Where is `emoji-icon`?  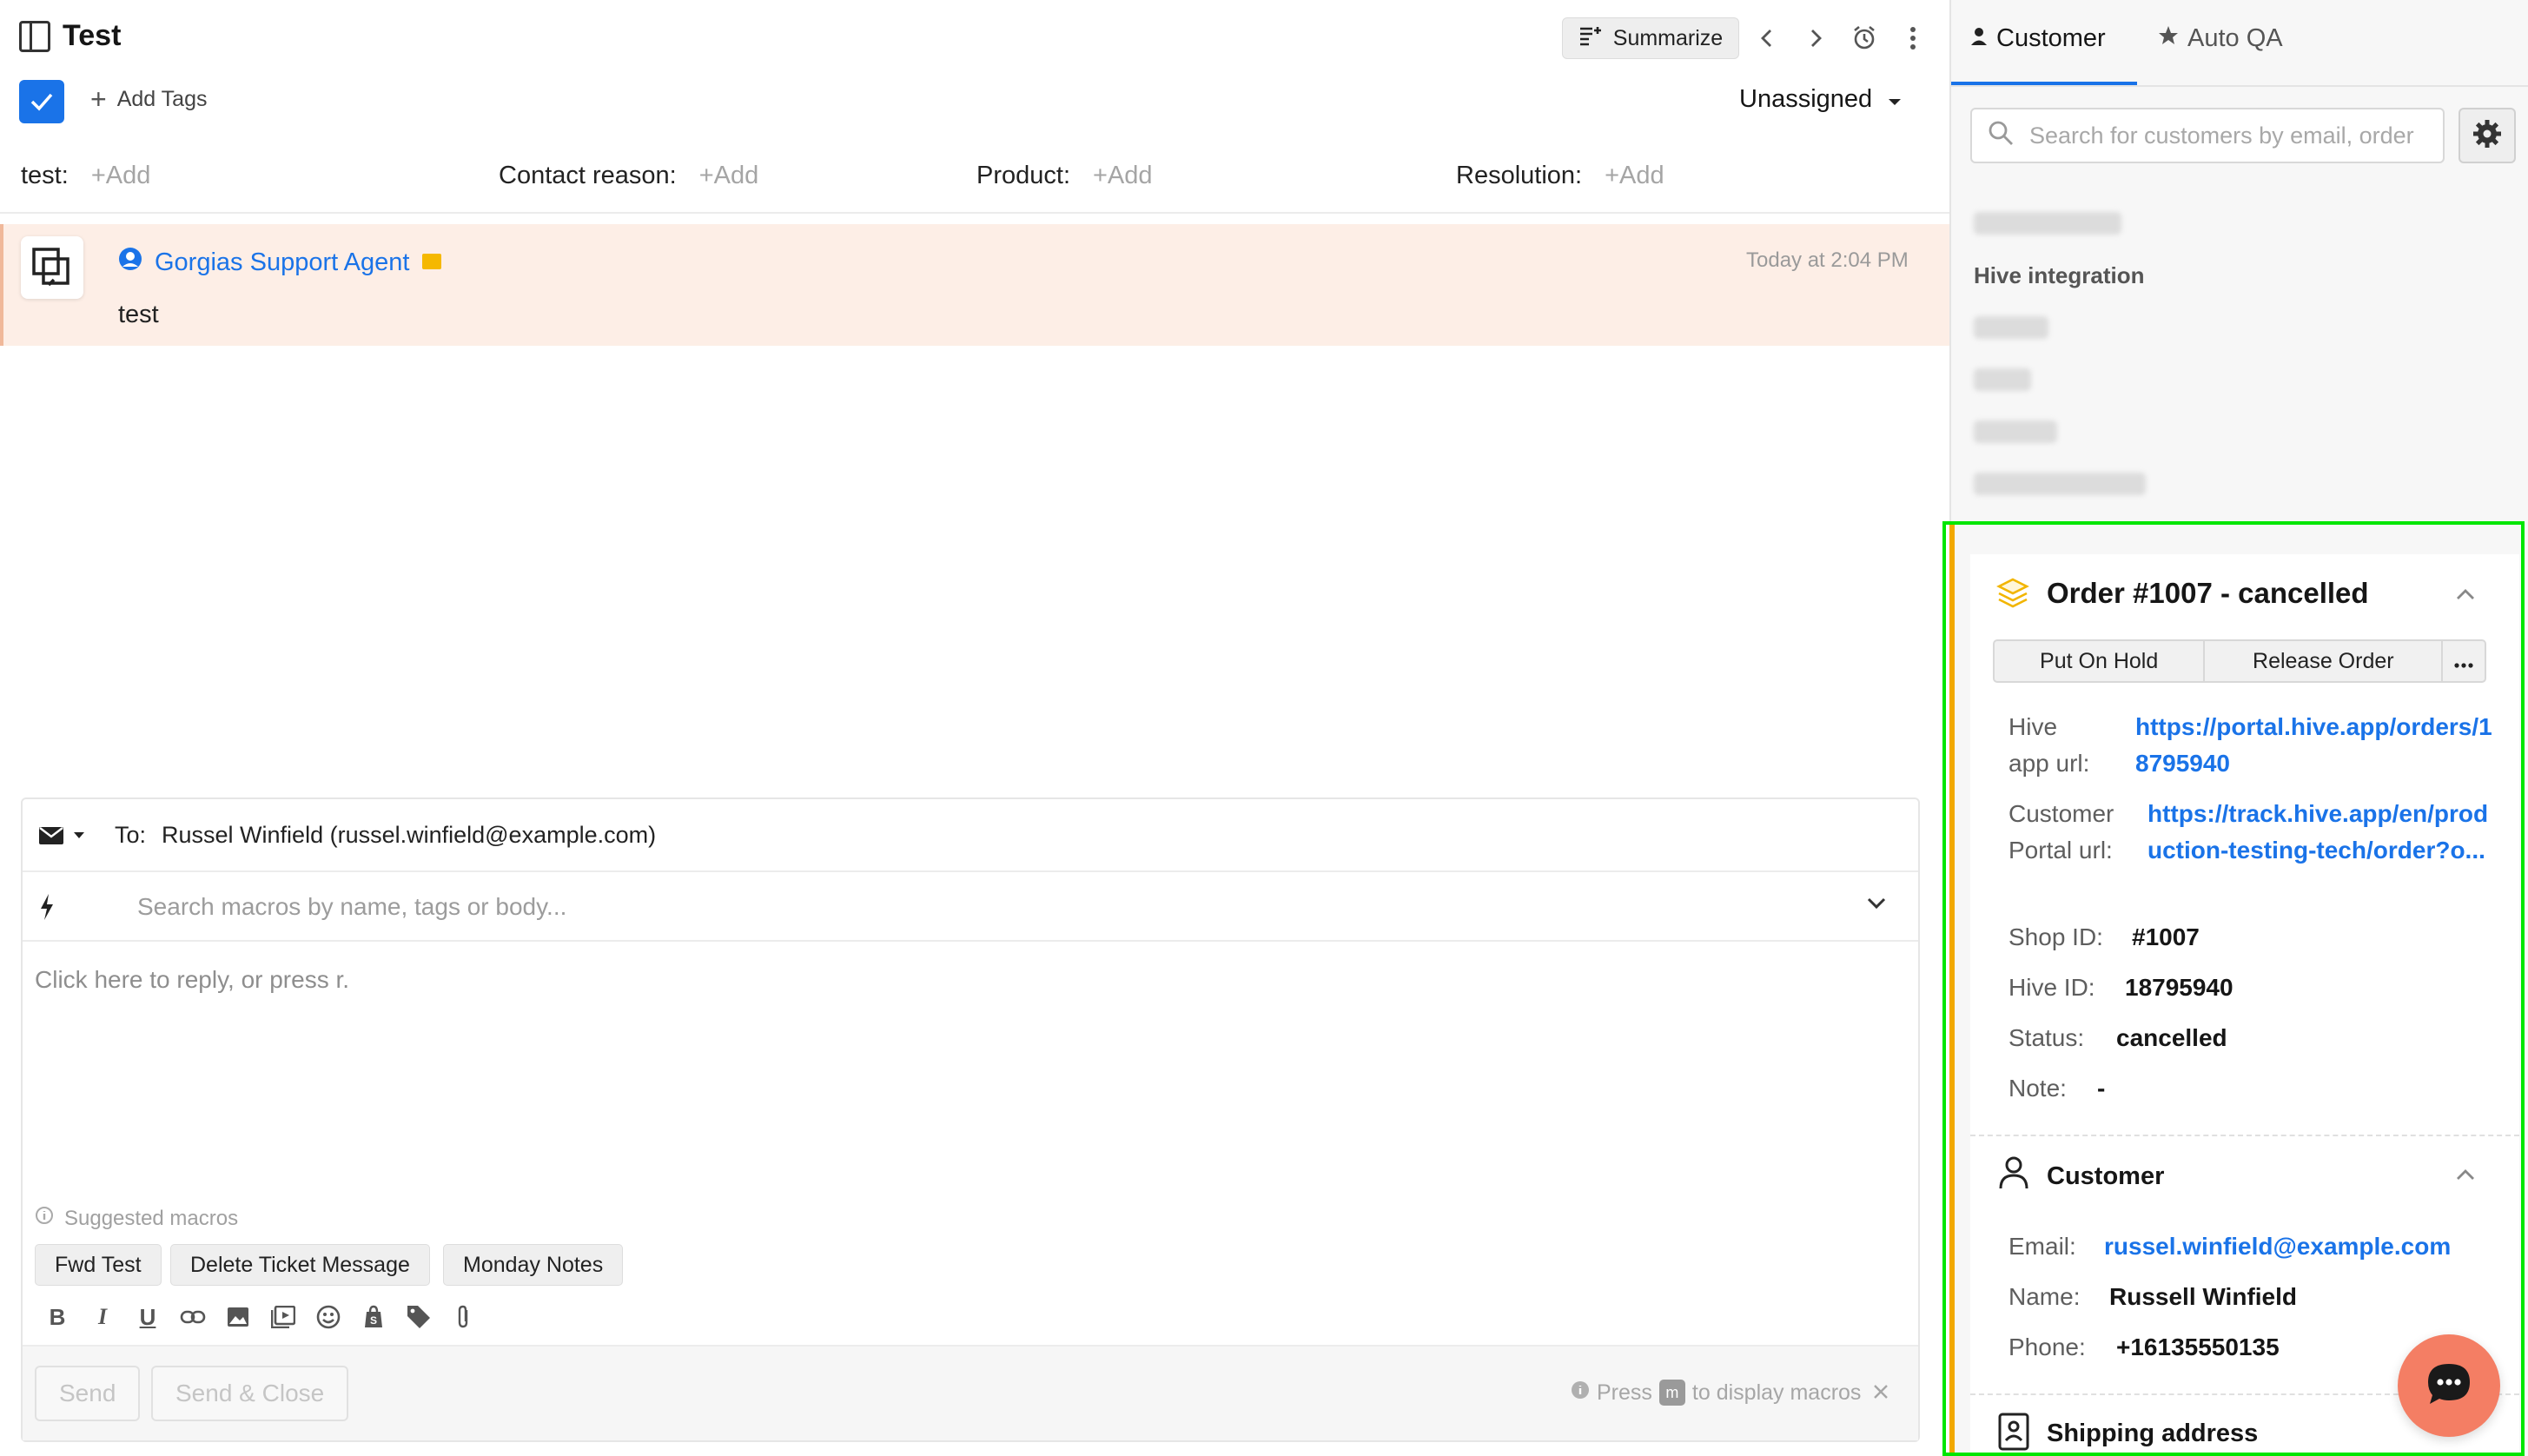 emoji-icon is located at coordinates (329, 1317).